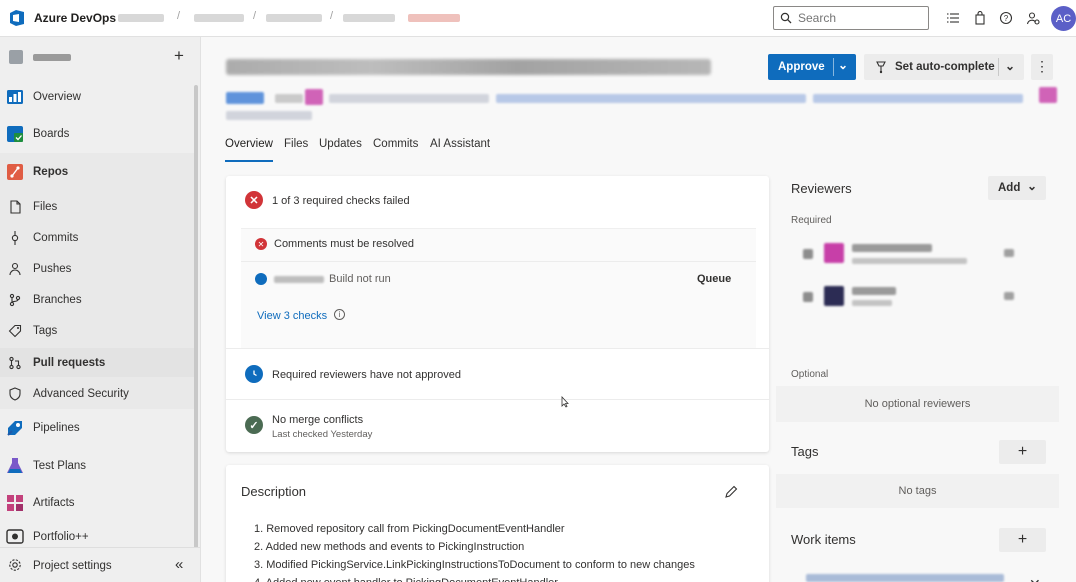  Describe the element at coordinates (54, 503) in the screenshot. I see `sidebar-item-label: Artifacts` at that location.